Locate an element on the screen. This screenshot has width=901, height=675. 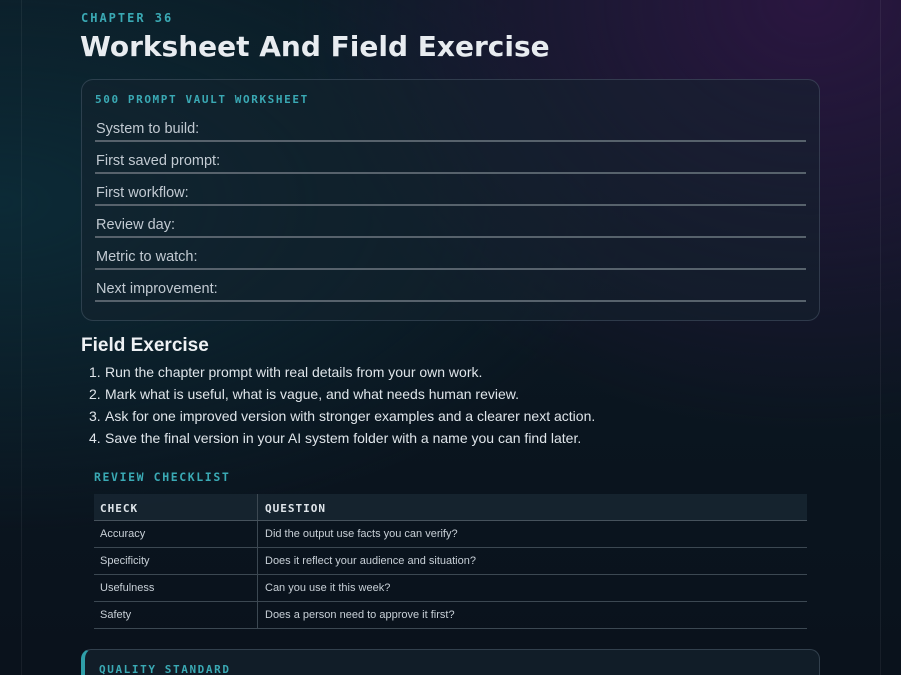
worksheet-field-next-improvement: Next improvement: is located at coordinates (450, 286).